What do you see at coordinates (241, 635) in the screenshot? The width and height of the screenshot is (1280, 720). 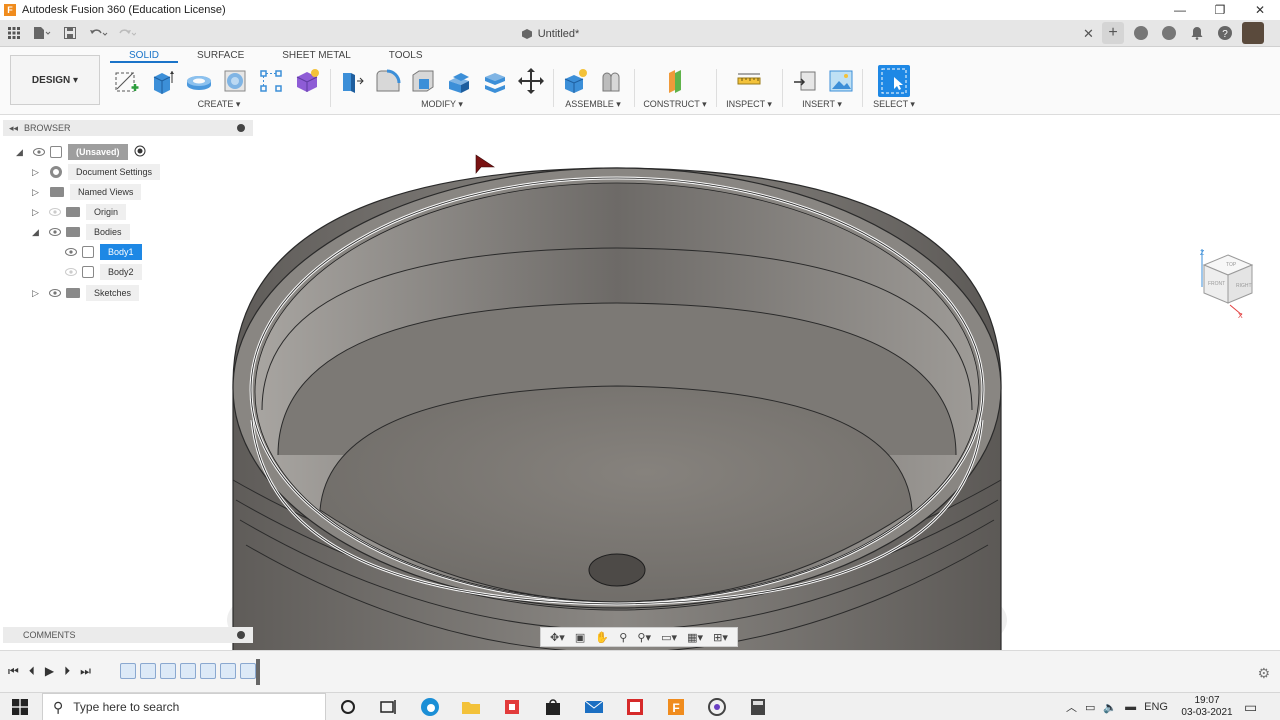 I see `add-comment-icon` at bounding box center [241, 635].